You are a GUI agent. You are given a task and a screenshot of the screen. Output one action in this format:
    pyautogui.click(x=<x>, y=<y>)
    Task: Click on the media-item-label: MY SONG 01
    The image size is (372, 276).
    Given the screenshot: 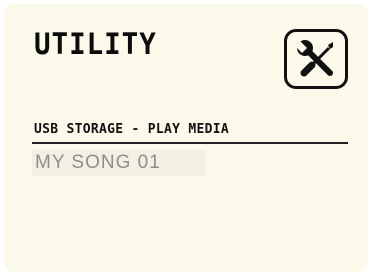 What is the action you would take?
    pyautogui.click(x=98, y=162)
    